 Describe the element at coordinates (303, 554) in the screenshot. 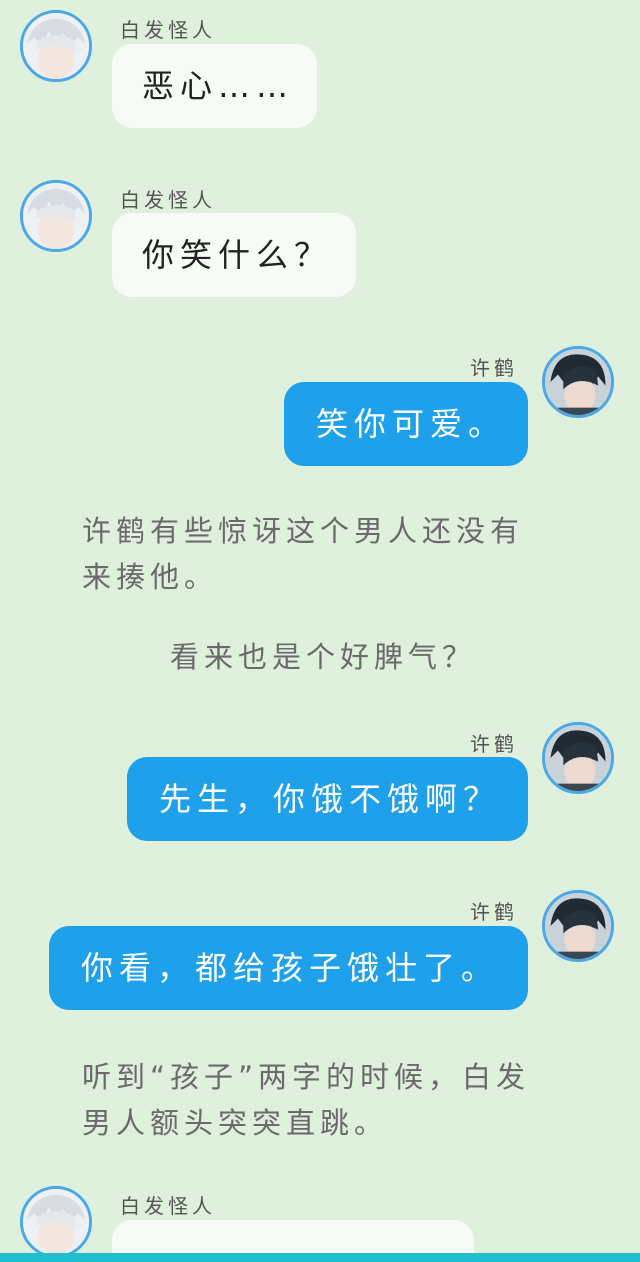

I see `narration-text: 许鹤有些惊讶这个男人还没有 来揍他。` at that location.